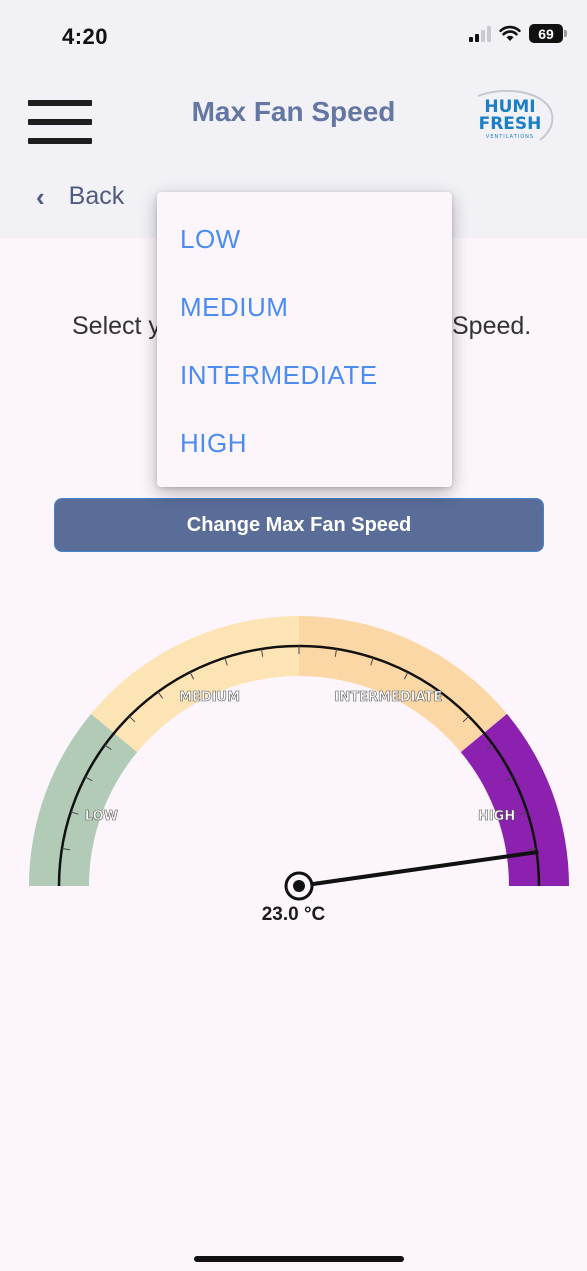 Image resolution: width=587 pixels, height=1271 pixels. What do you see at coordinates (234, 307) in the screenshot?
I see `option-medium: MEDIUM` at bounding box center [234, 307].